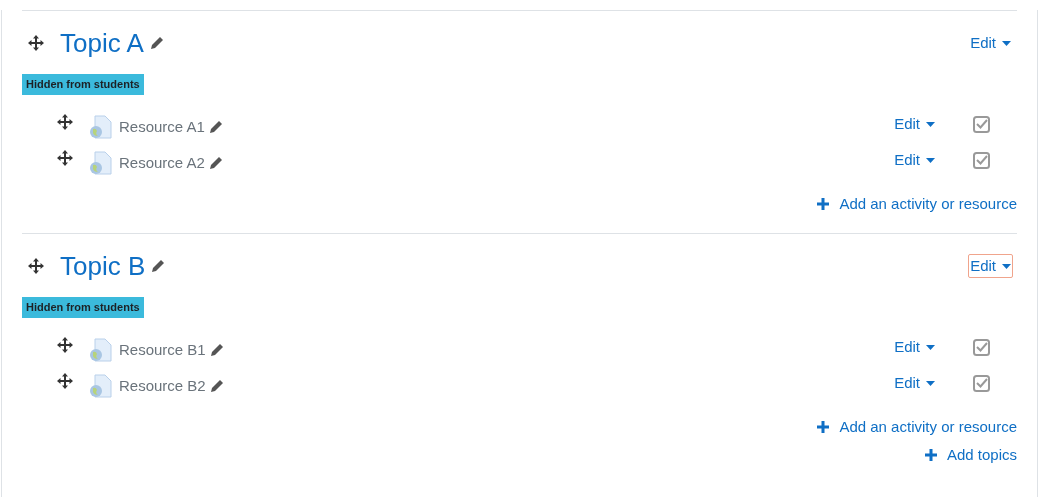  I want to click on topic-title: Topic A, so click(102, 43).